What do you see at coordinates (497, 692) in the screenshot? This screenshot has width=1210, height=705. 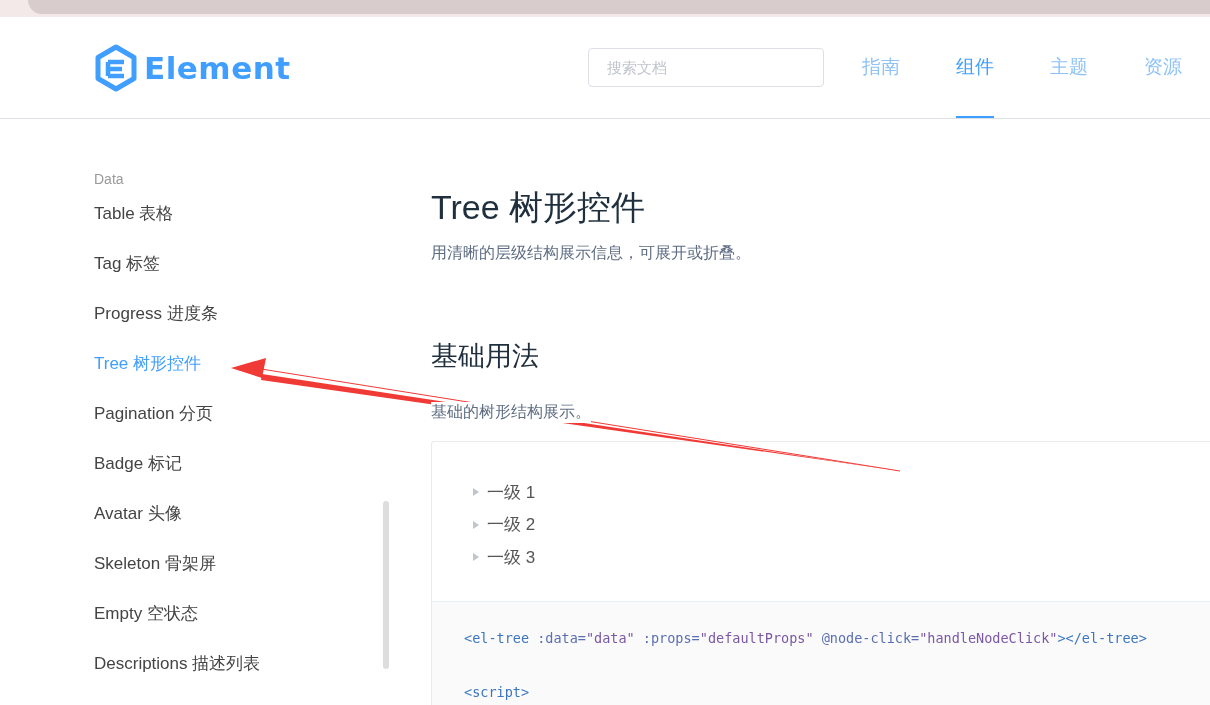 I see `code-line: <script>` at bounding box center [497, 692].